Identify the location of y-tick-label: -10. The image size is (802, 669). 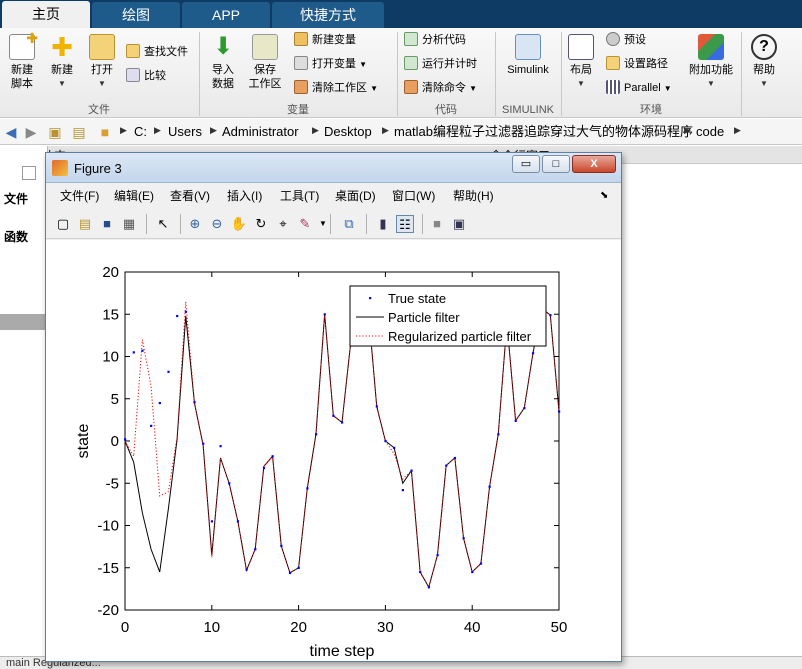
(108, 526).